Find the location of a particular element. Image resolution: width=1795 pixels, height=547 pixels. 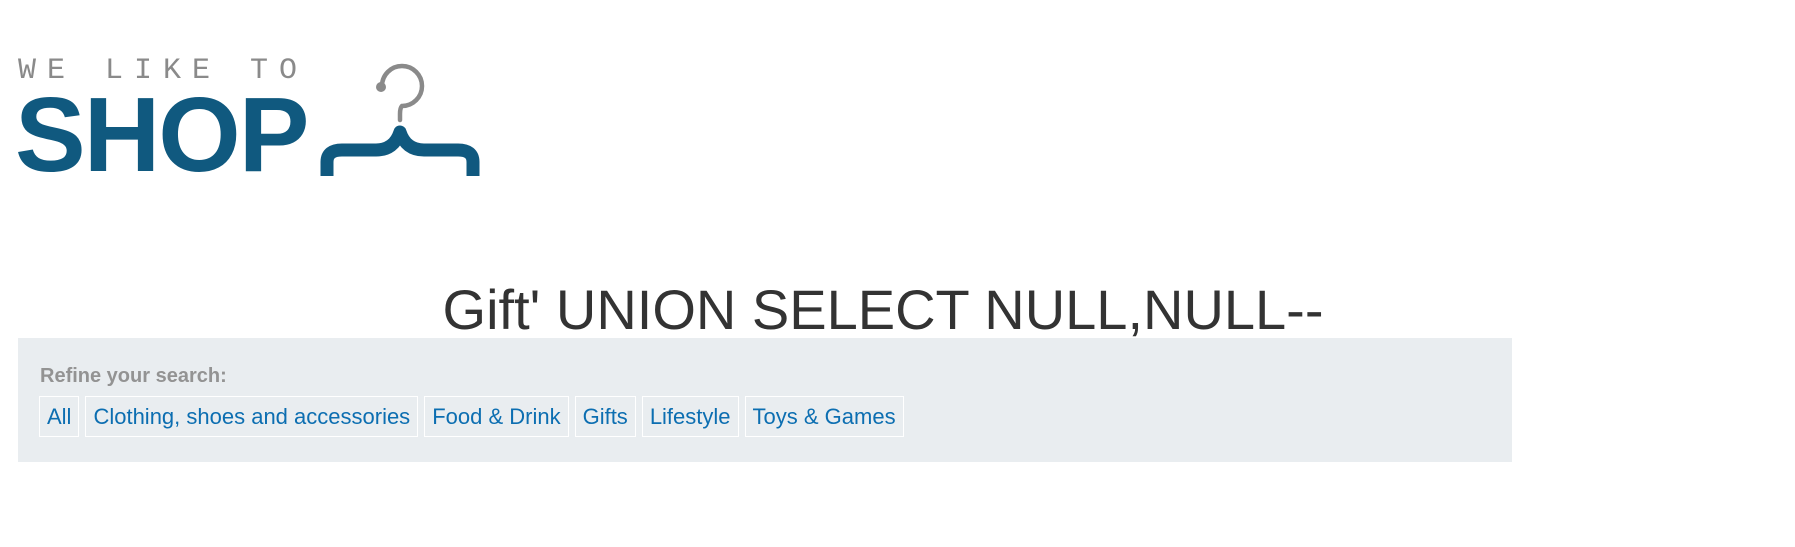

page-title: Gift' UNION SELECT NULL,NULL-- is located at coordinates (883, 309).